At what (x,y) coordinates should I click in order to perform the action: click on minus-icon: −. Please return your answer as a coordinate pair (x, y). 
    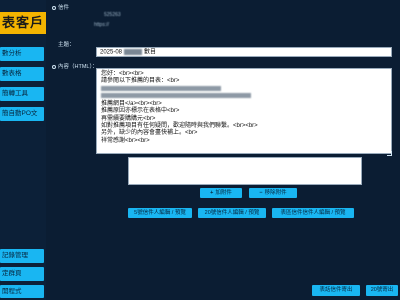
    Looking at the image, I should click on (261, 193).